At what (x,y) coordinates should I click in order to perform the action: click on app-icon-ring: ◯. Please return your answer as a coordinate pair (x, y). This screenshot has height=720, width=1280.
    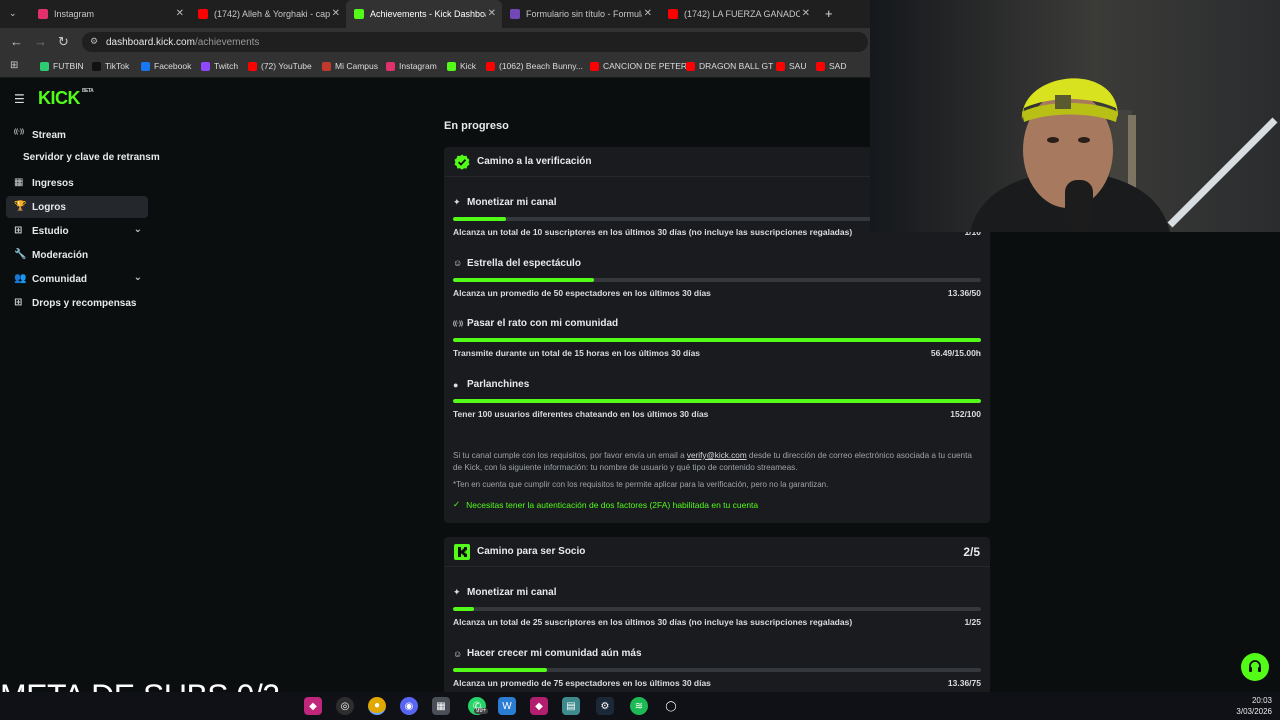
    Looking at the image, I should click on (671, 706).